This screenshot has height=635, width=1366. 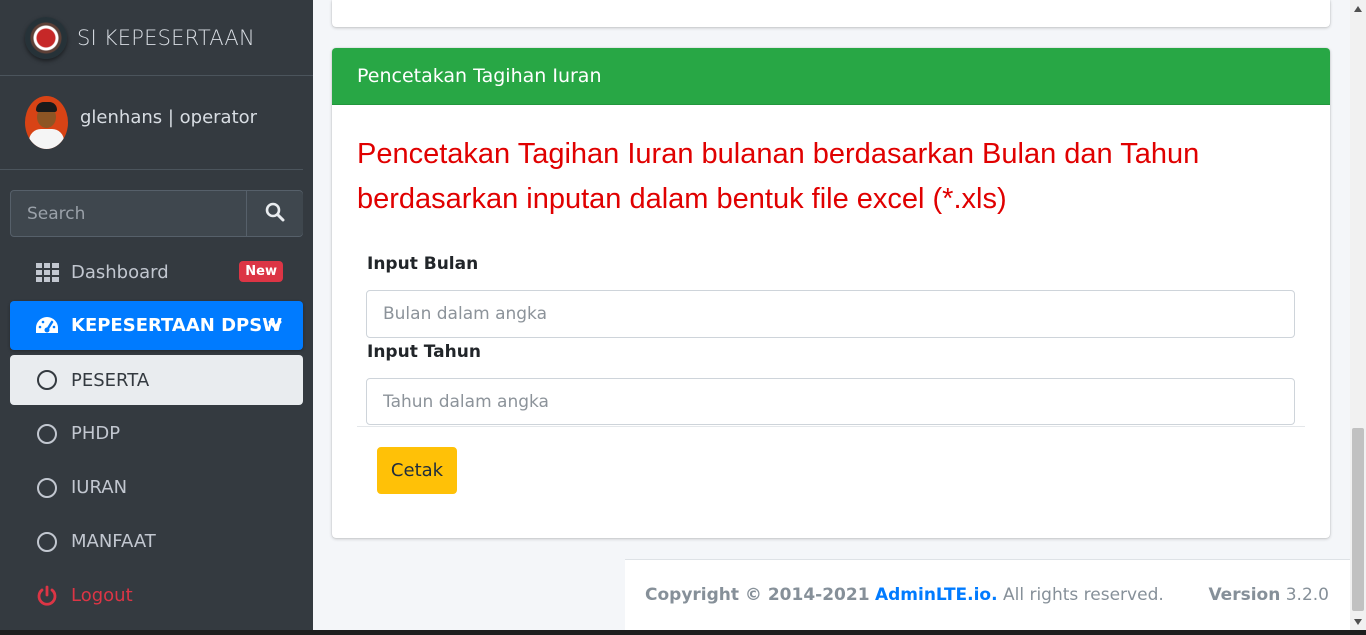 I want to click on search-button, so click(x=274, y=213).